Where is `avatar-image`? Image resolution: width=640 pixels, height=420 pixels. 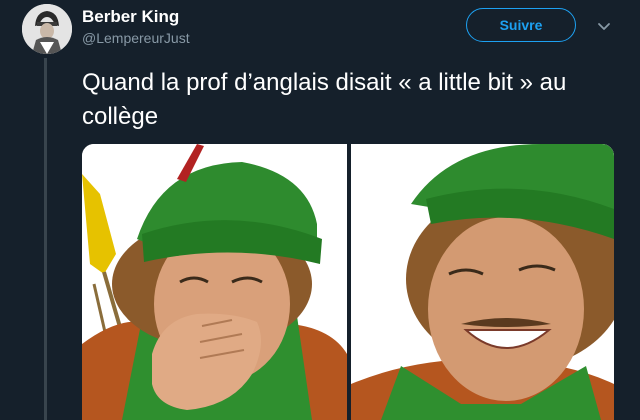
avatar-image is located at coordinates (47, 29).